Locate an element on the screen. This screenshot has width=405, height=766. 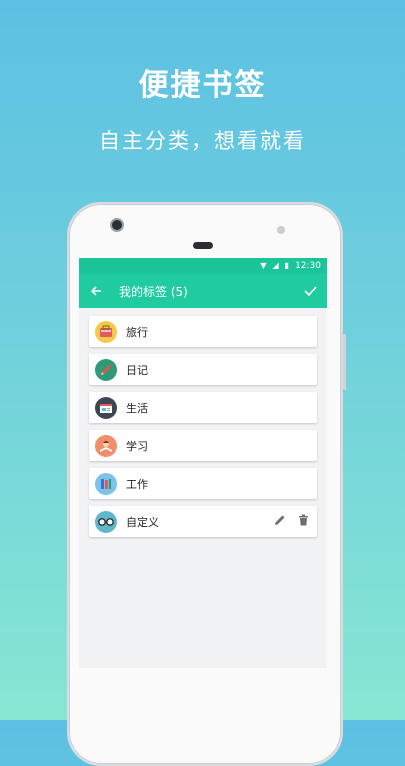
back-button is located at coordinates (96, 291).